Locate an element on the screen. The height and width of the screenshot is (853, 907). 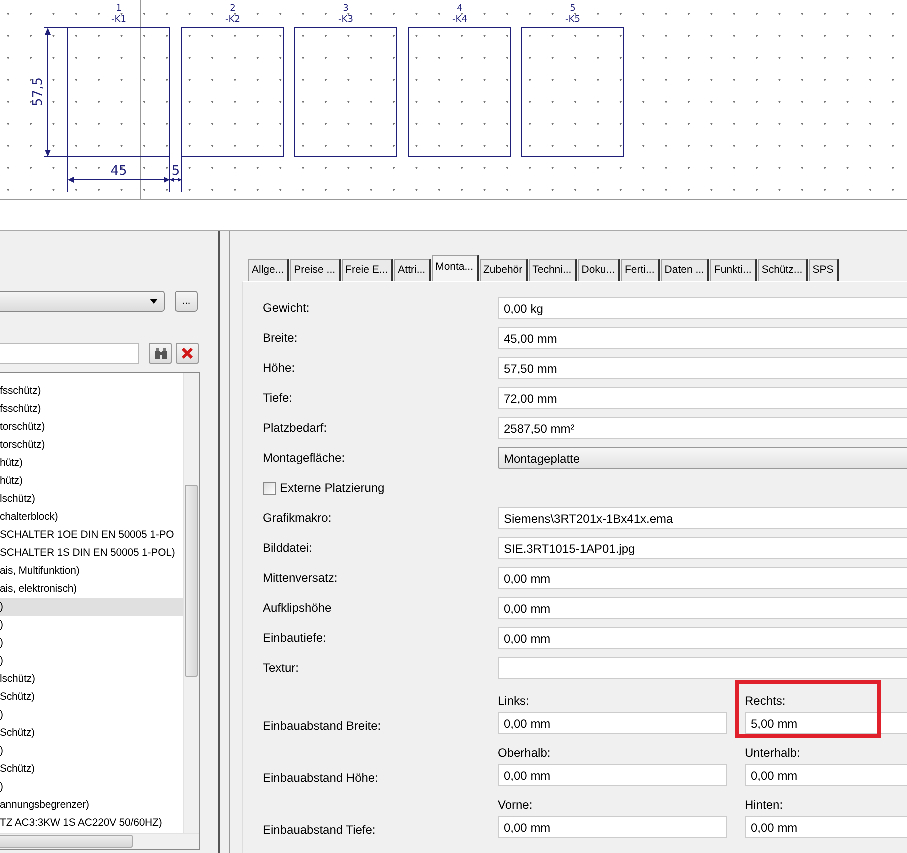
input-field: 0,00 kg is located at coordinates (702, 308).